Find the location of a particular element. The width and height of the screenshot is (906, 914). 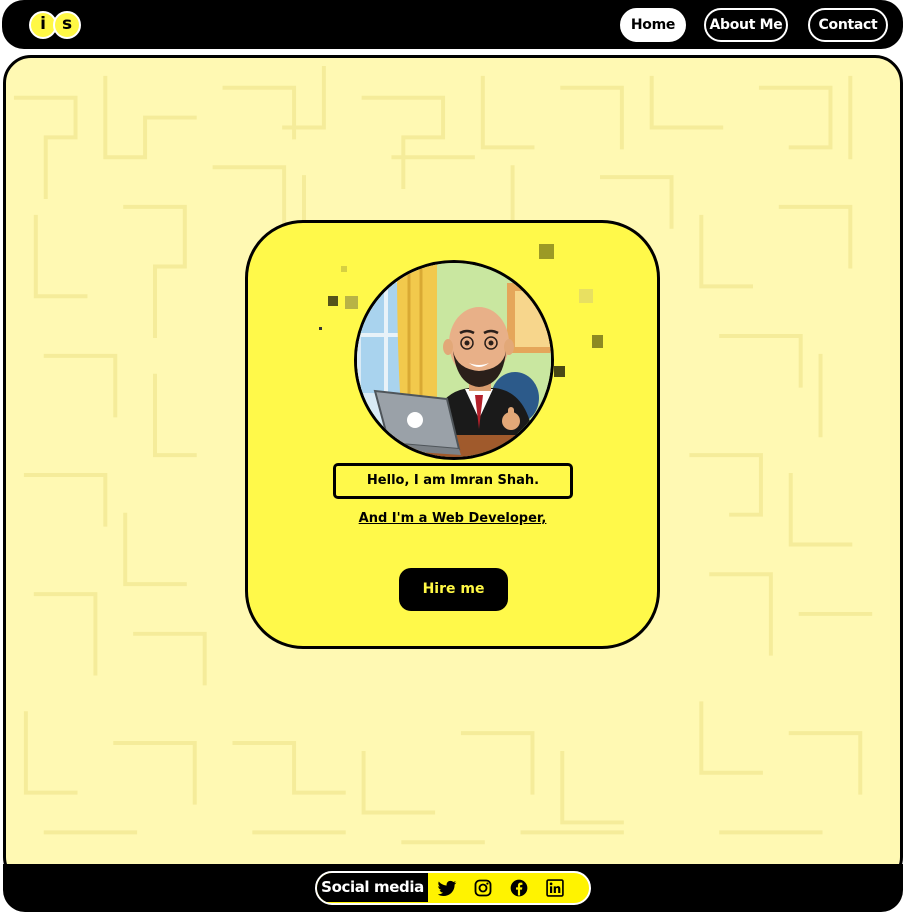

footer: Social media is located at coordinates (453, 888).